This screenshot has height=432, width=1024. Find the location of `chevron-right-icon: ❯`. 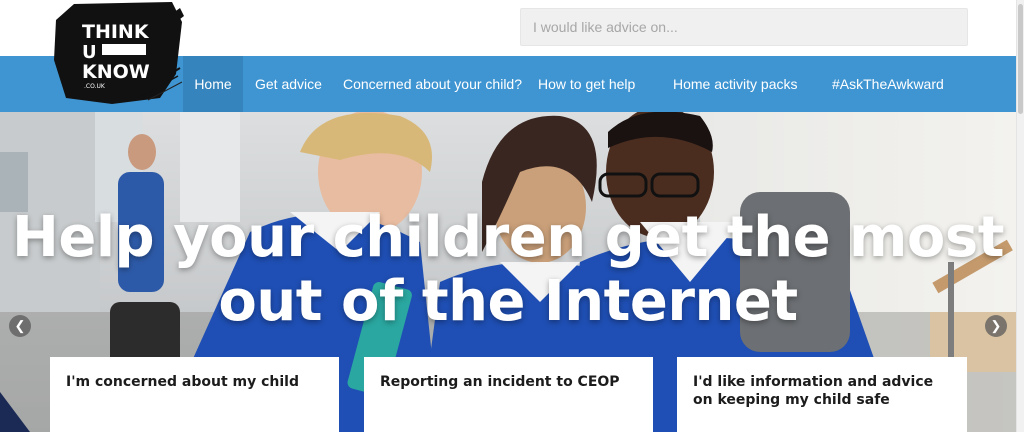

chevron-right-icon: ❯ is located at coordinates (996, 325).